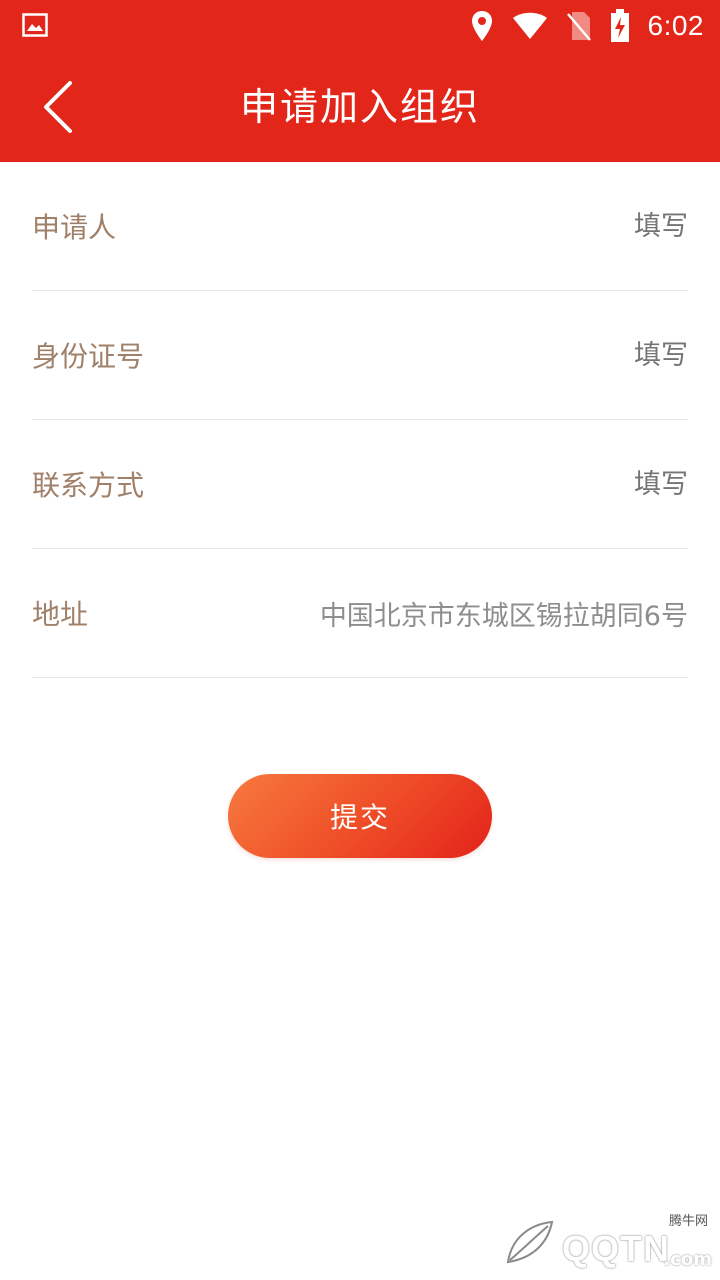  Describe the element at coordinates (687, 1259) in the screenshot. I see `watermark-domain: .com` at that location.